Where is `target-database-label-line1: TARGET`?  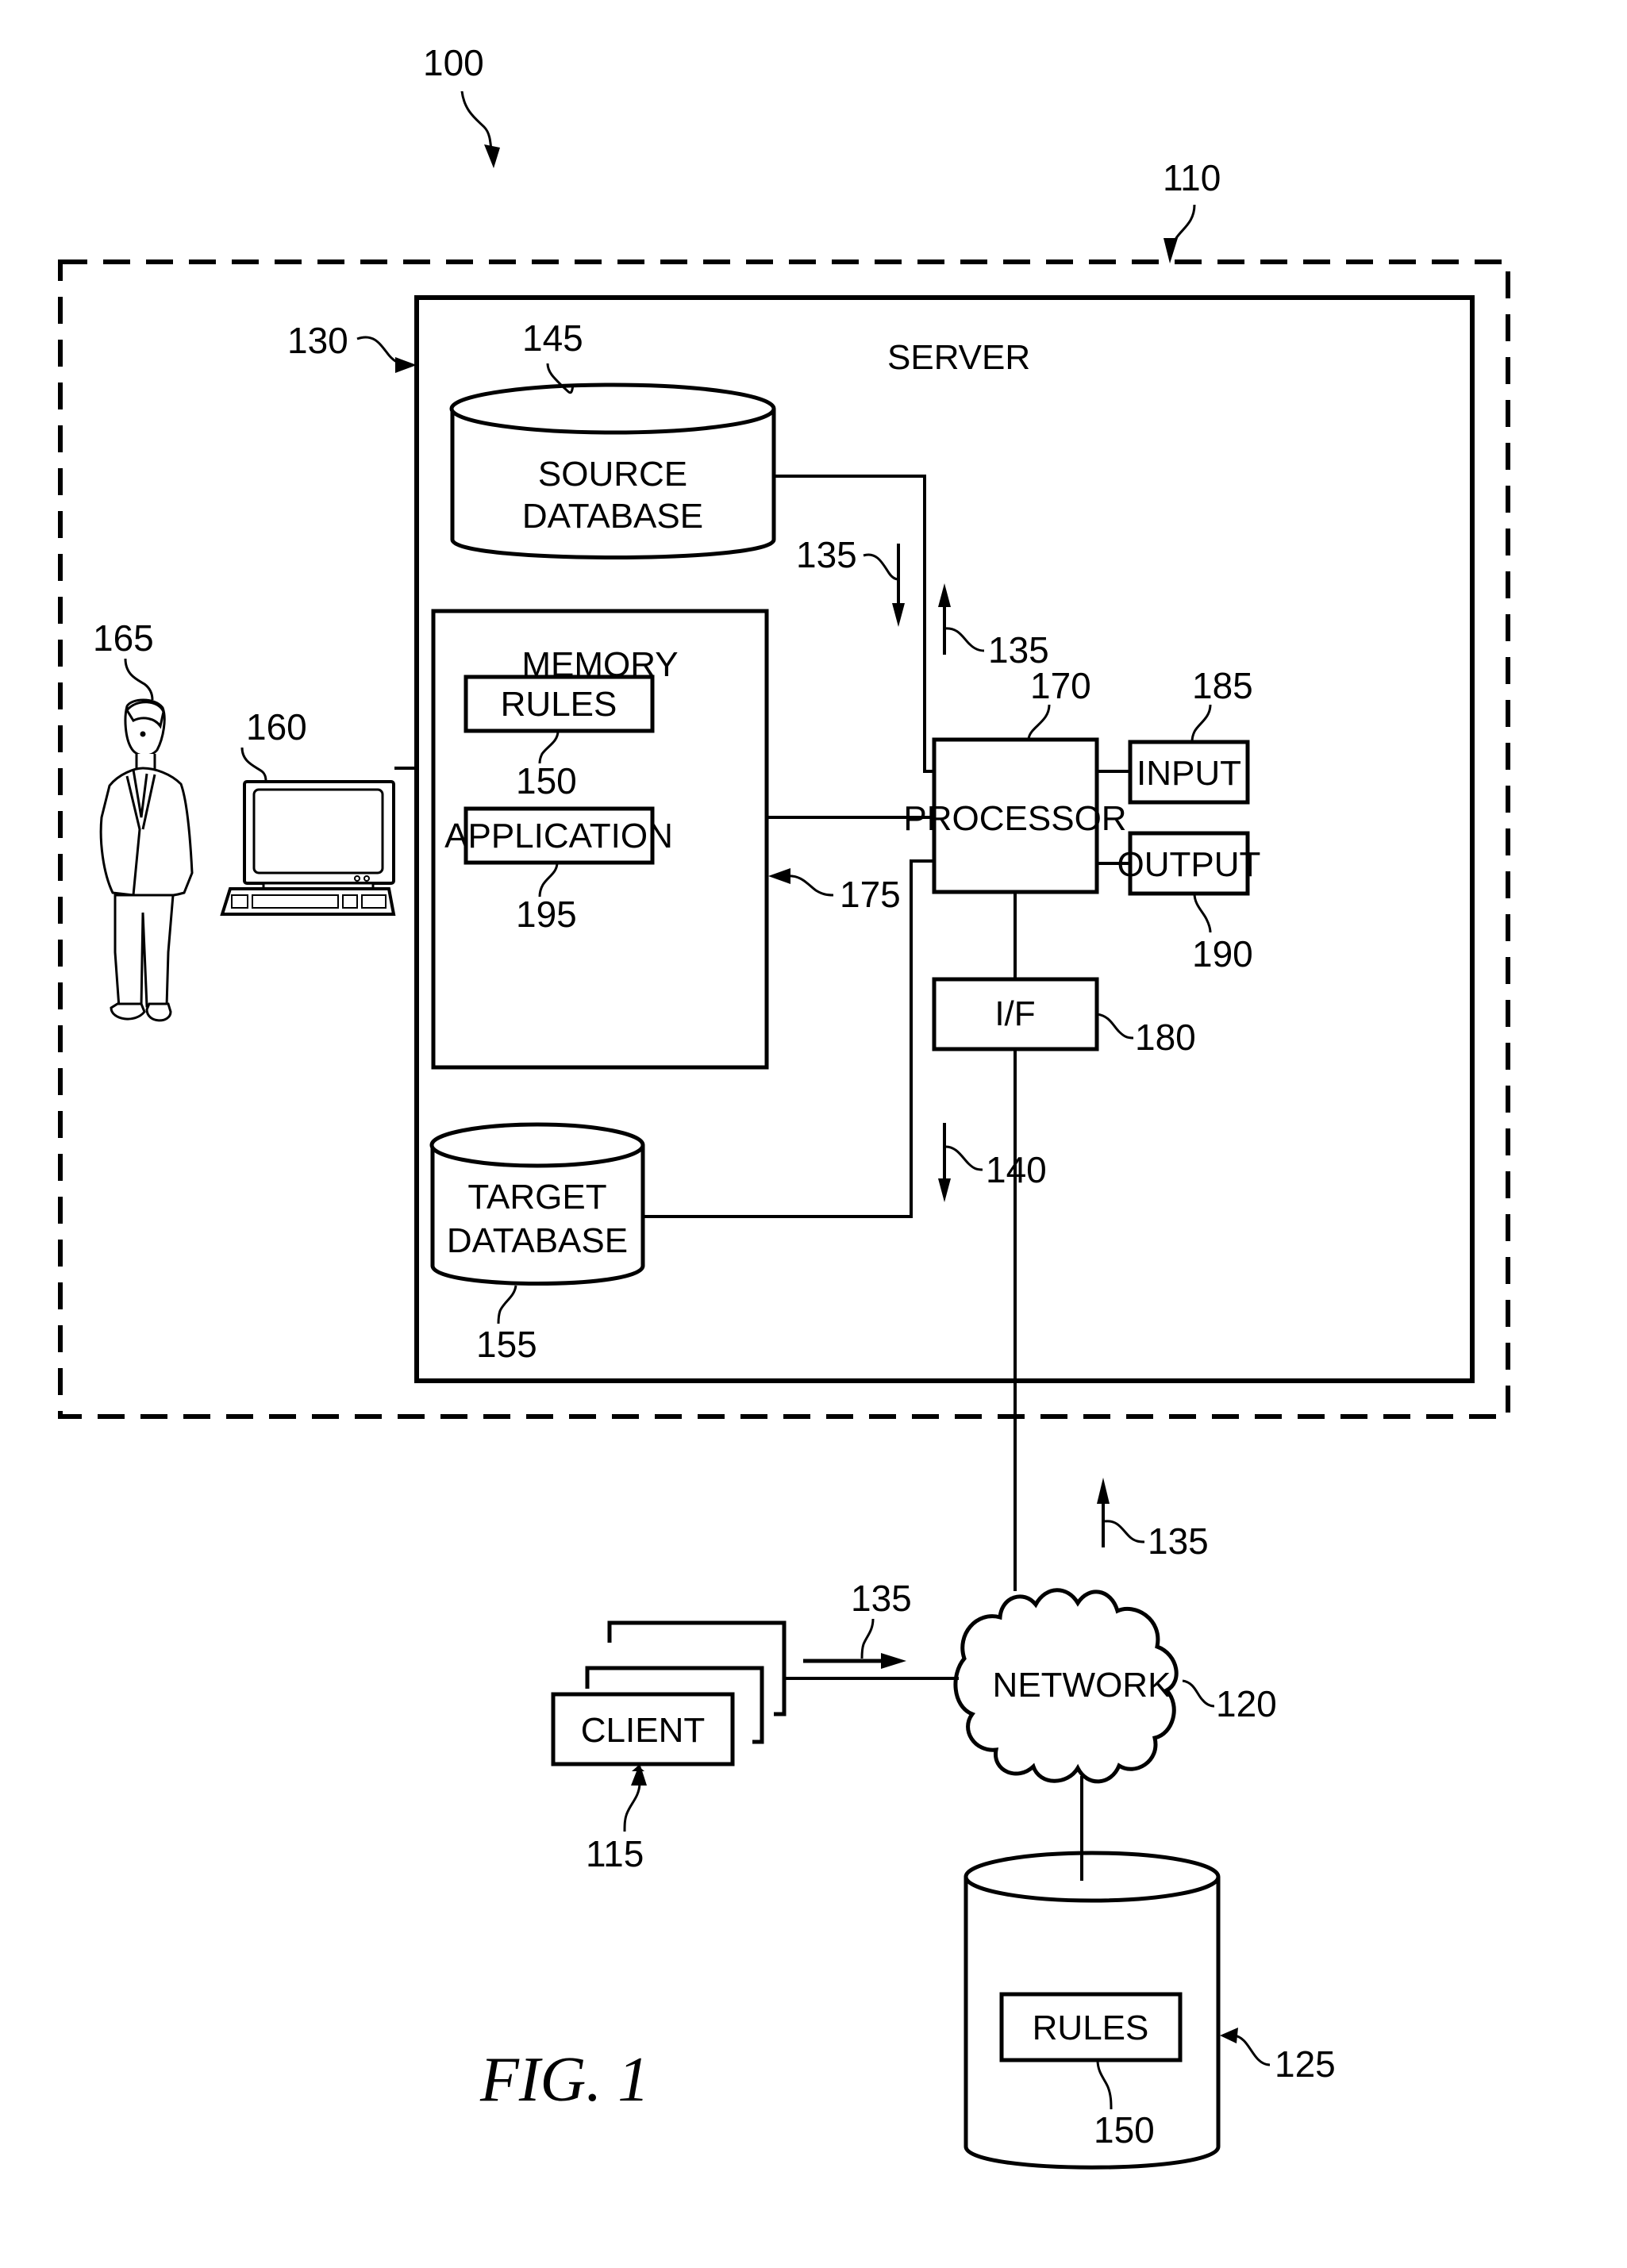 target-database-label-line1: TARGET is located at coordinates (536, 1197).